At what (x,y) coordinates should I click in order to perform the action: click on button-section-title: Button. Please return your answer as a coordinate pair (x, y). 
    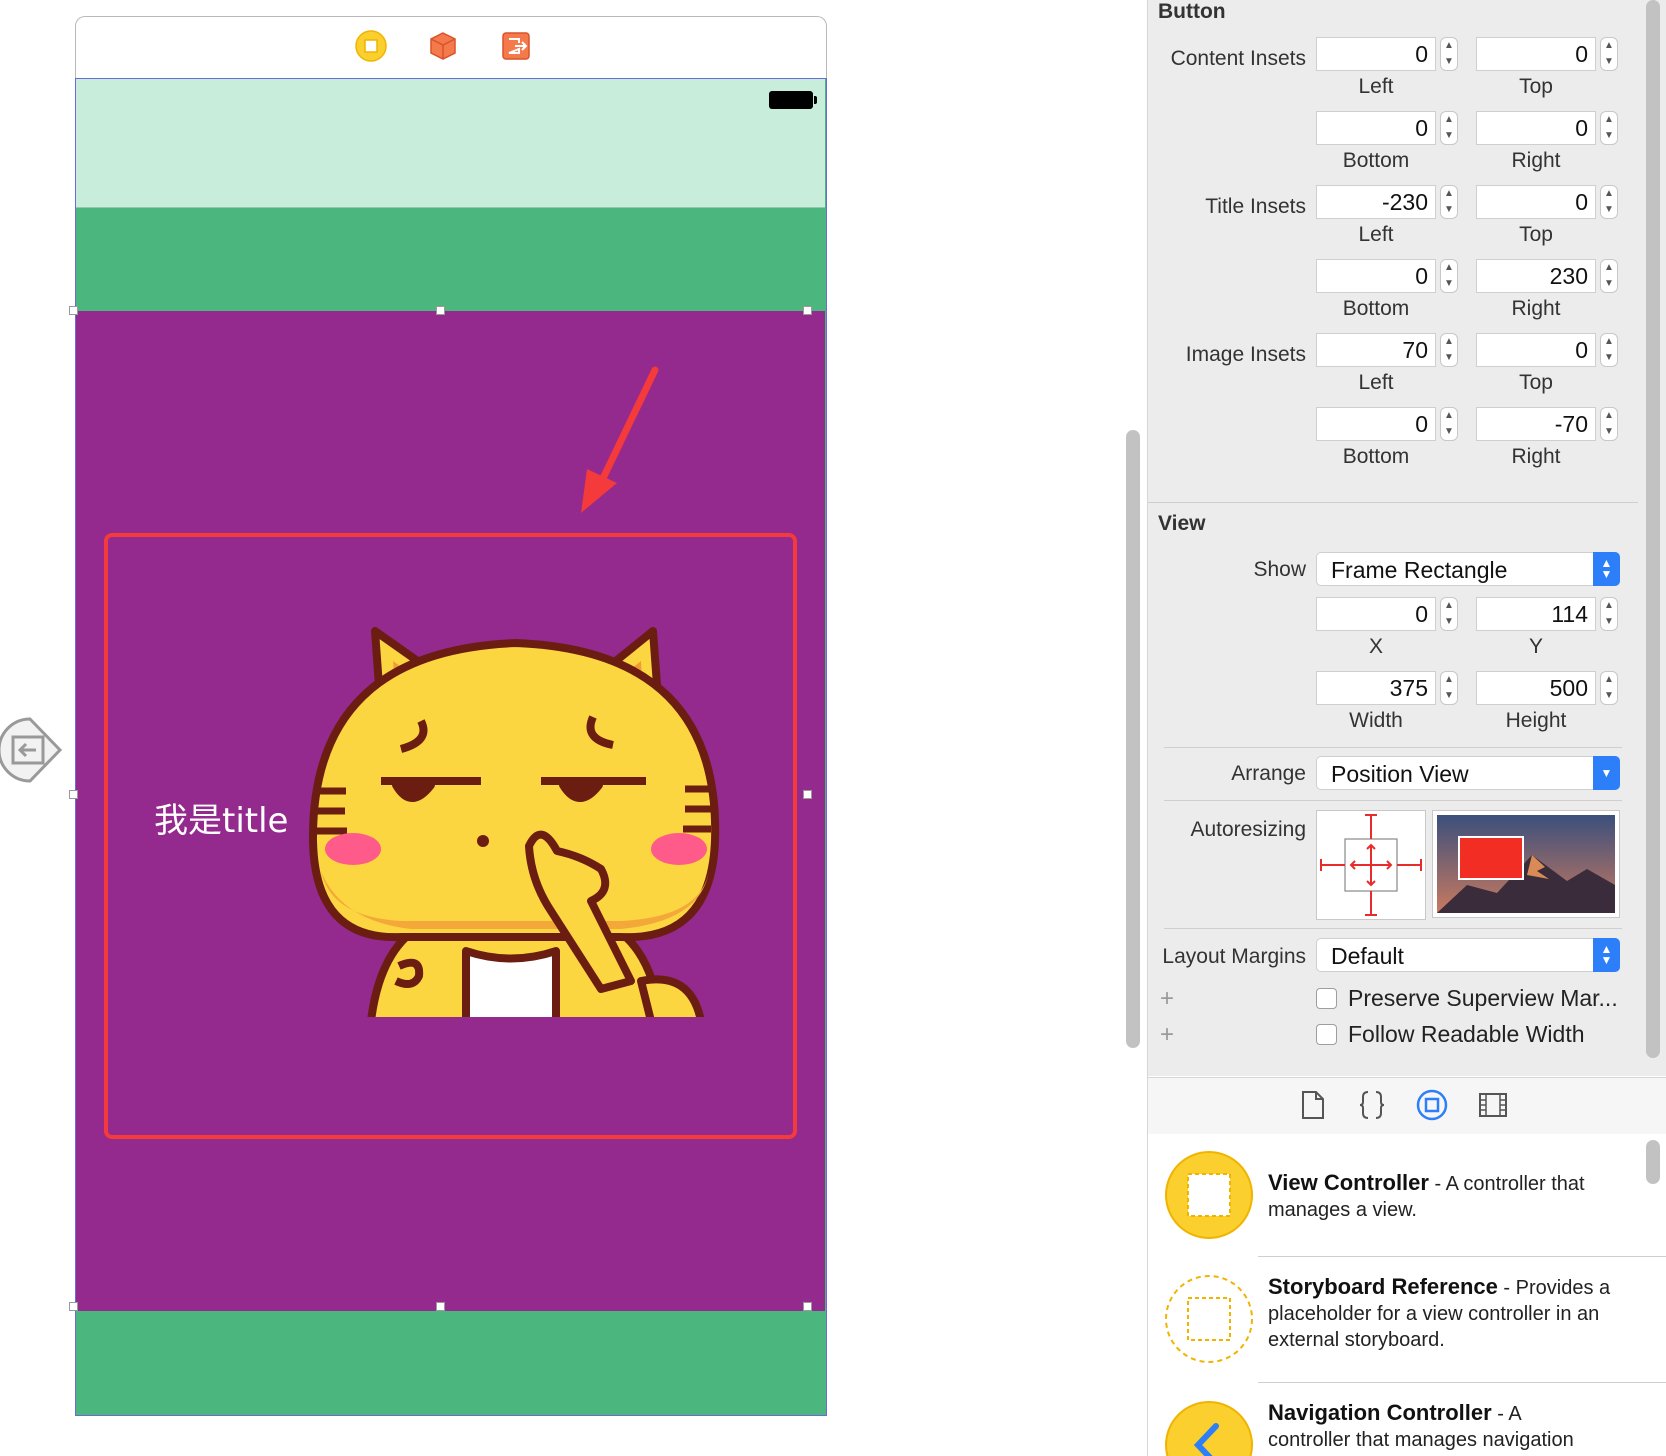
    Looking at the image, I should click on (1192, 11).